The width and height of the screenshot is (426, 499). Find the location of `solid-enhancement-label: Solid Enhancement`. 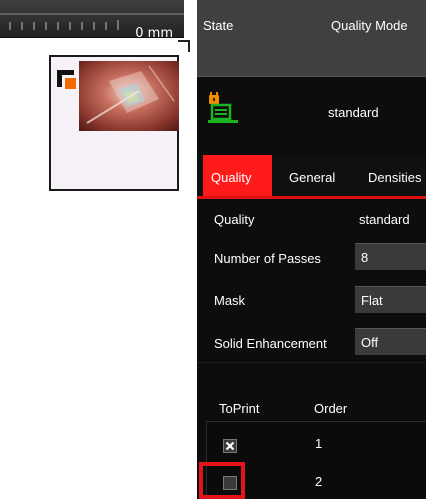

solid-enhancement-label: Solid Enhancement is located at coordinates (270, 343).